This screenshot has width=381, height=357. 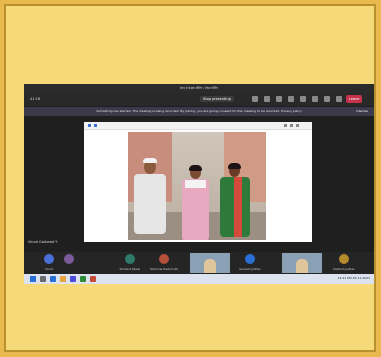 I want to click on participant-tile: Sharmila Deshmukh, so click(x=164, y=263).